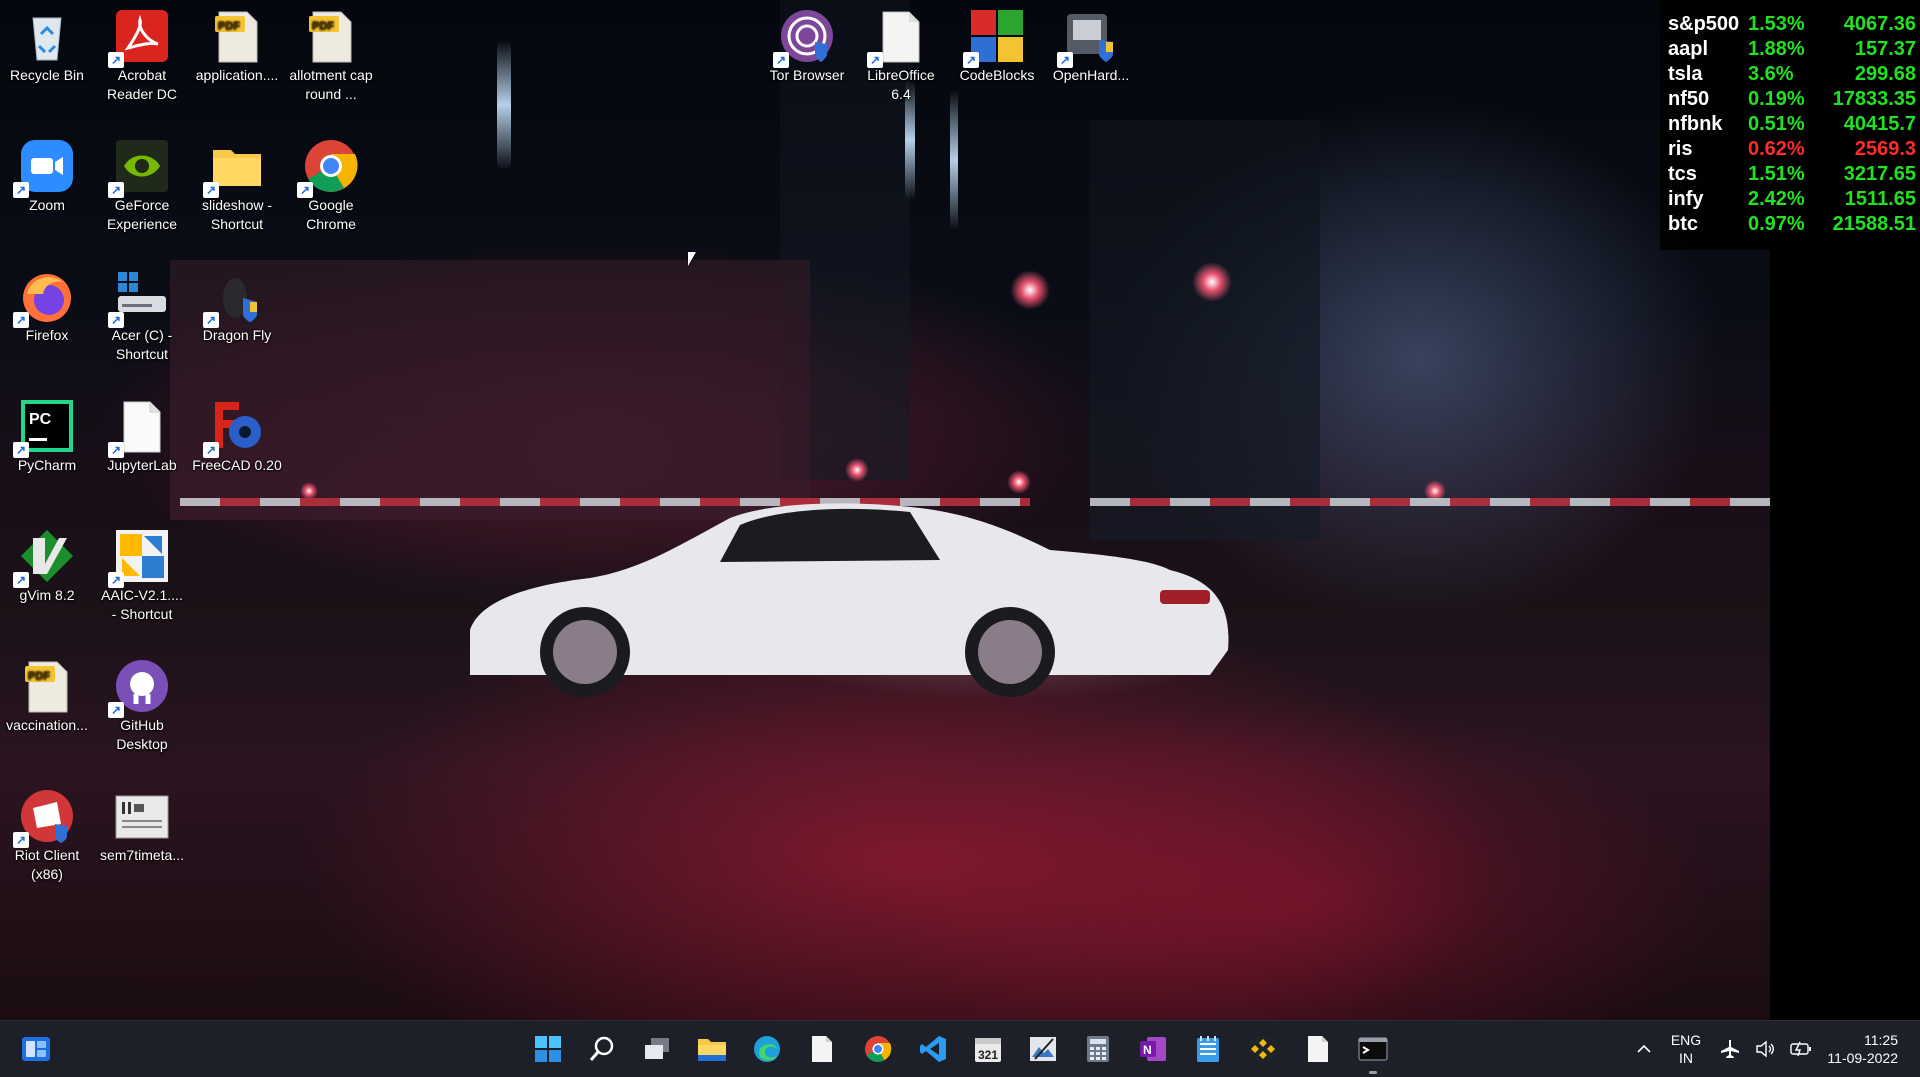 This screenshot has height=1077, width=1920. I want to click on desktop-icon-github-desktop: ↗ GitHub Desktop, so click(142, 704).